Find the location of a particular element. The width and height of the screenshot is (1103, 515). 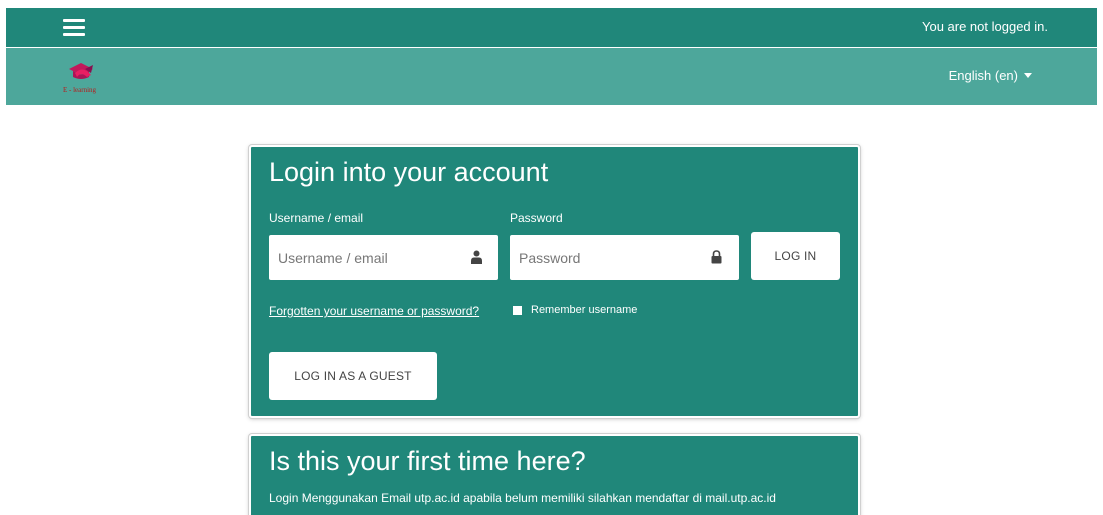

username-input is located at coordinates (383, 257).